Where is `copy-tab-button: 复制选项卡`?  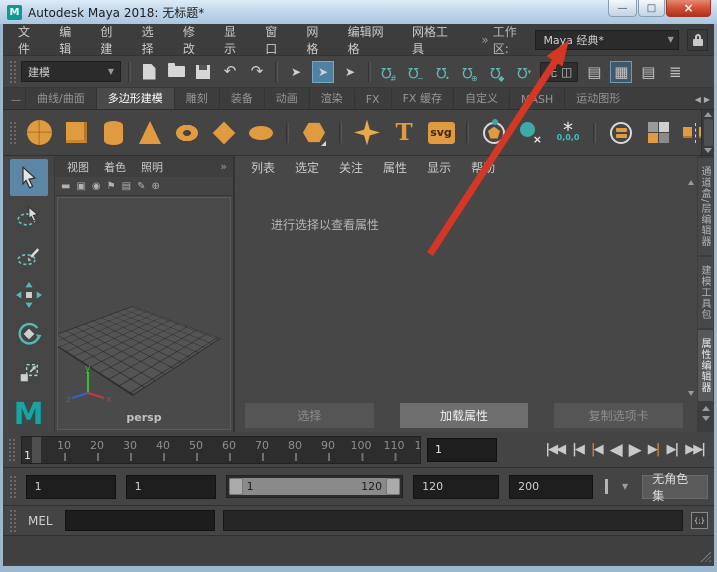 copy-tab-button: 复制选项卡 is located at coordinates (619, 415).